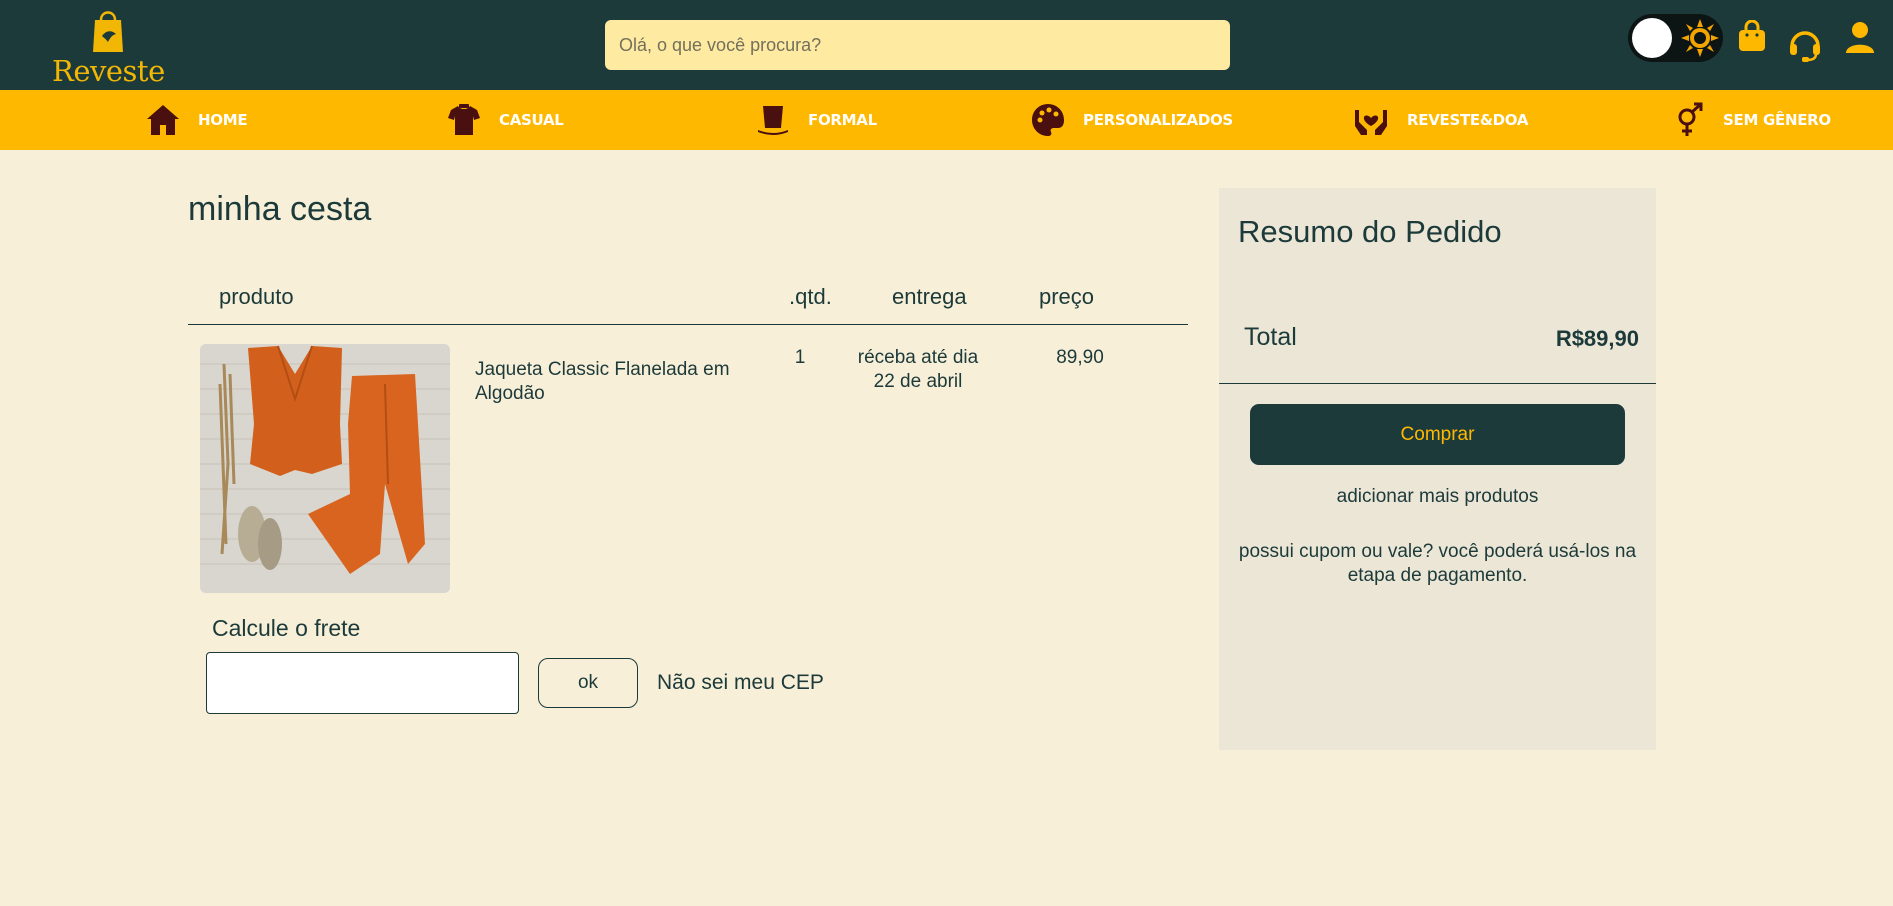 The width and height of the screenshot is (1893, 906). Describe the element at coordinates (688, 324) in the screenshot. I see `table-divider` at that location.